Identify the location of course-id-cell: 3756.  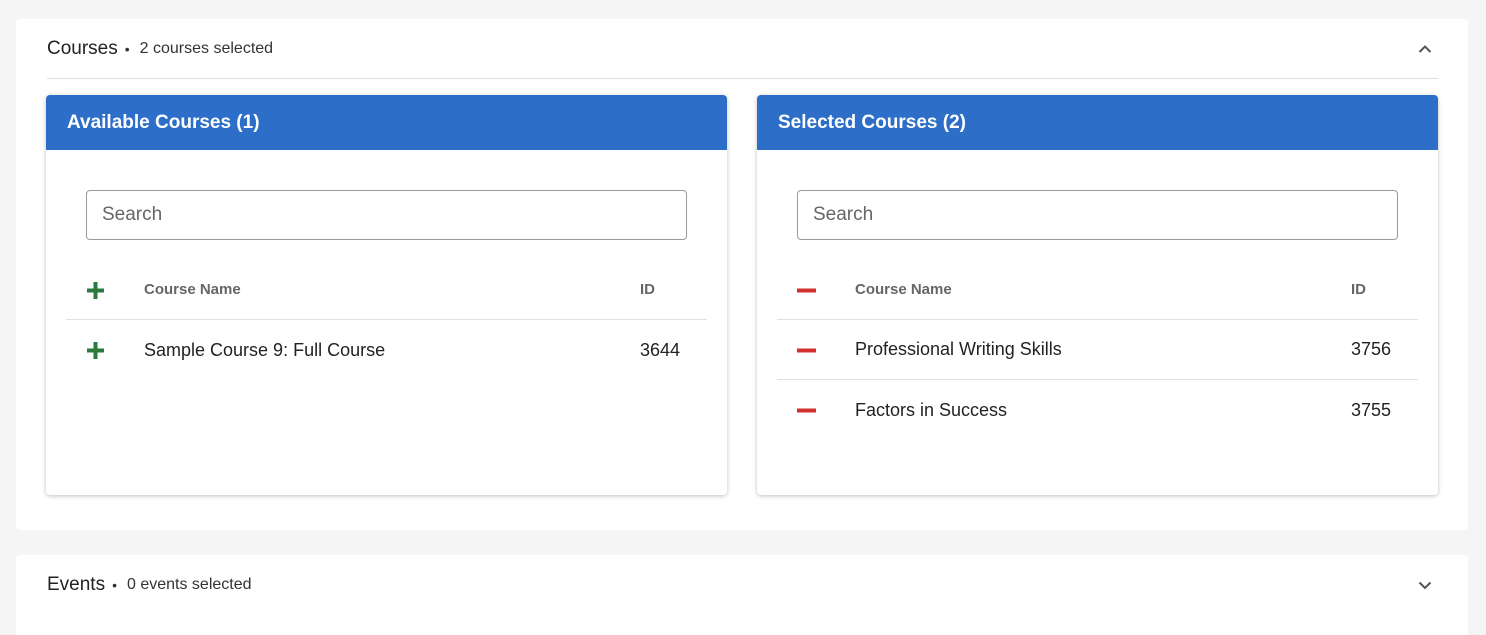
(1371, 349).